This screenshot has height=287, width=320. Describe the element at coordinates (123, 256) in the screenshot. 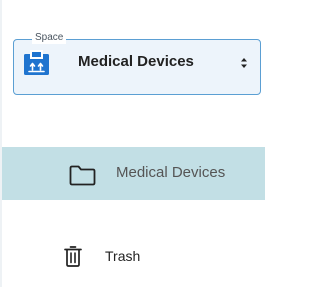

I see `nav-item-label: Trash` at that location.